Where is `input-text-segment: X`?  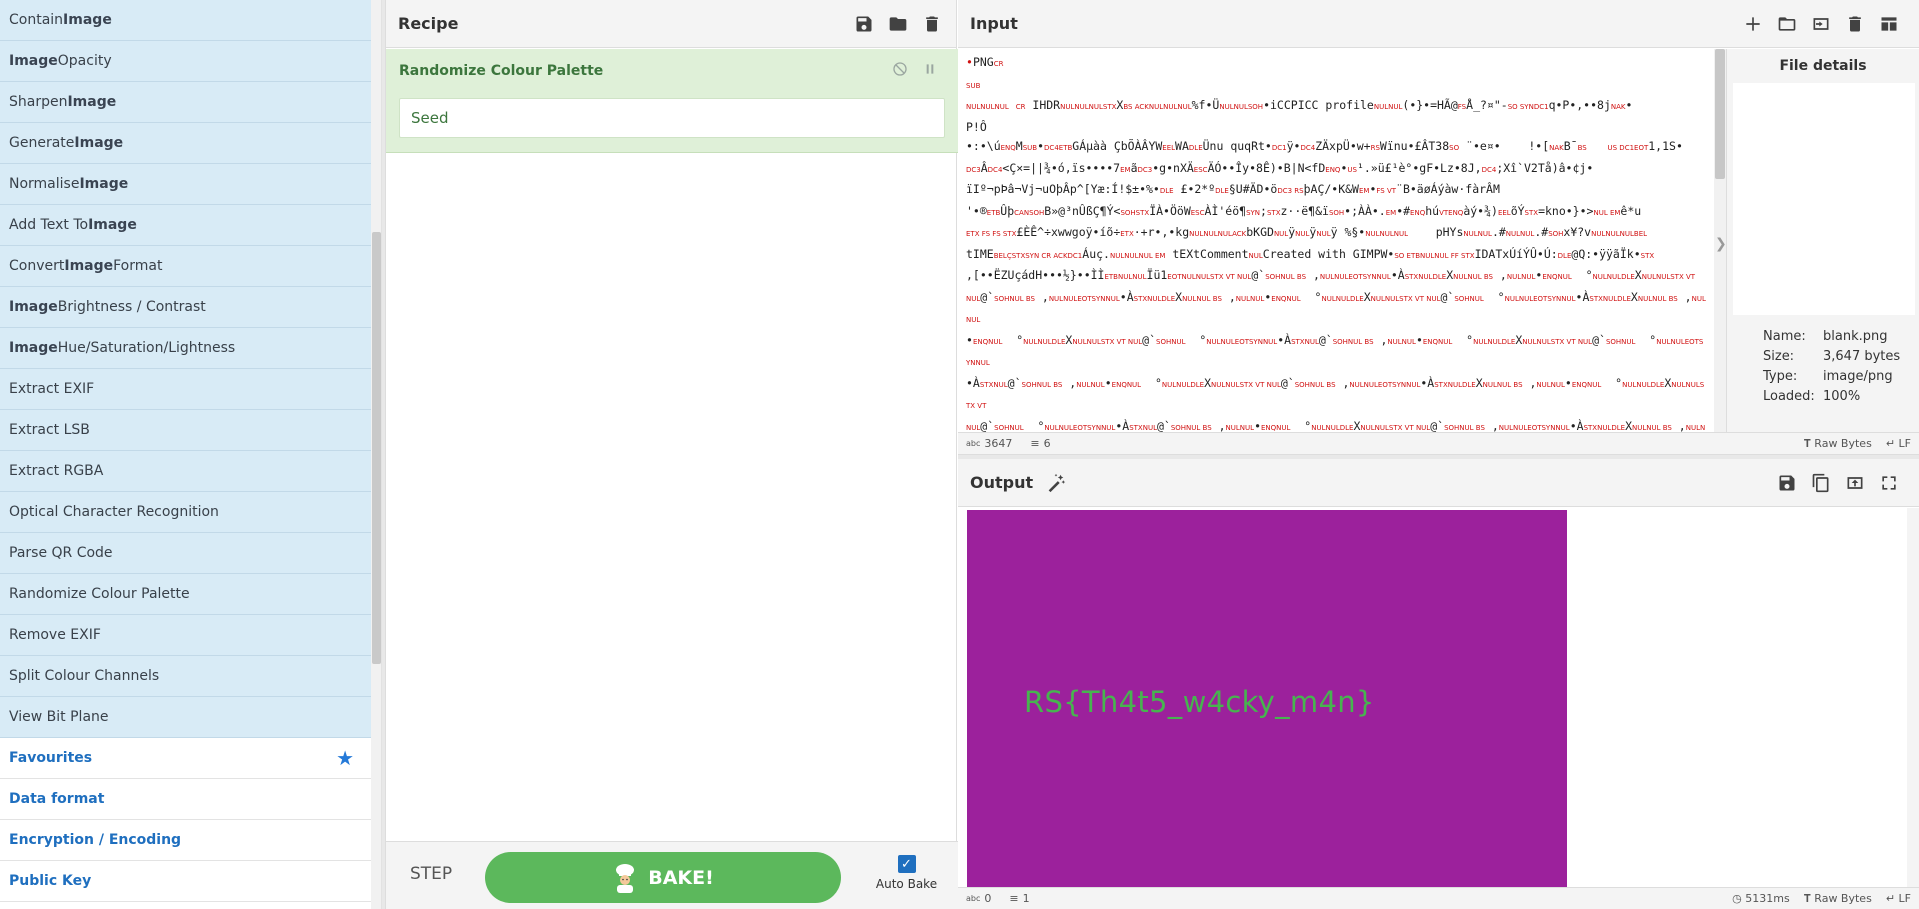
input-text-segment: X is located at coordinates (1634, 296).